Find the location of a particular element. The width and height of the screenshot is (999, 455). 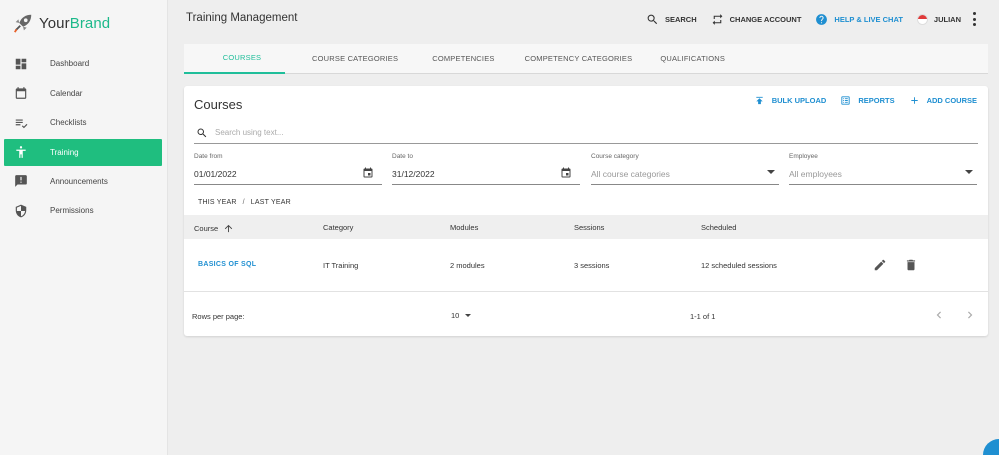

tab-competency-categories: COMPETENCY CATEGORIES is located at coordinates (578, 59).